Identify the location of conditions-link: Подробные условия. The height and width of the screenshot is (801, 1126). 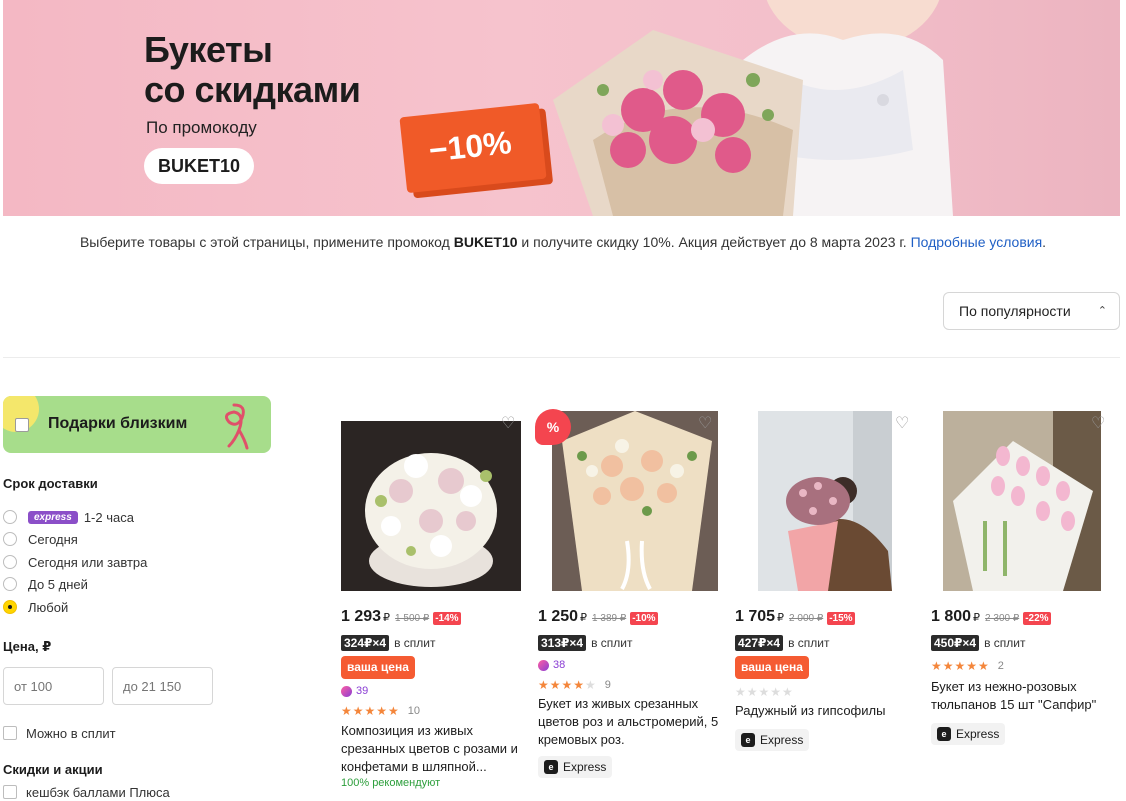
(977, 242).